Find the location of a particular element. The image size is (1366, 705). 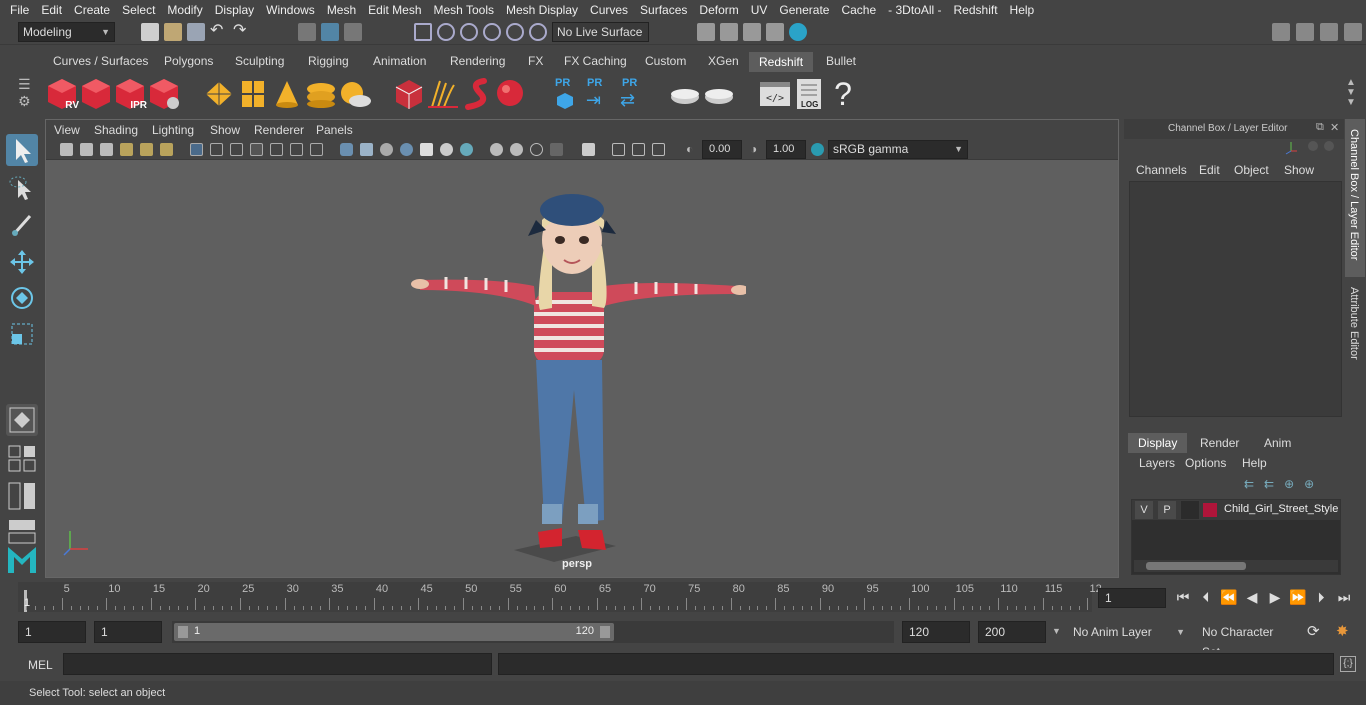

layer-menu-options: Options is located at coordinates (1205, 463).